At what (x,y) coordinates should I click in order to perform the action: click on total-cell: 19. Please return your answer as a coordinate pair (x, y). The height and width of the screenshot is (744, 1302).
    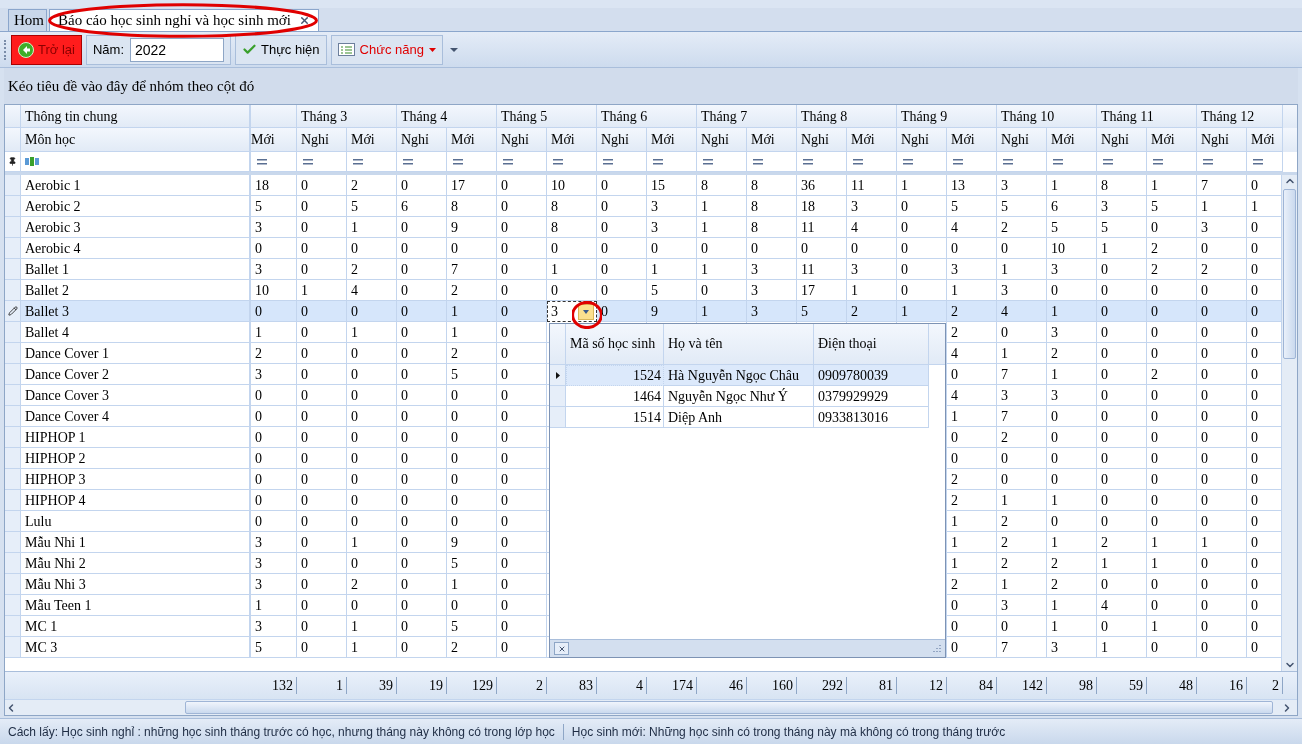
    Looking at the image, I should click on (422, 685).